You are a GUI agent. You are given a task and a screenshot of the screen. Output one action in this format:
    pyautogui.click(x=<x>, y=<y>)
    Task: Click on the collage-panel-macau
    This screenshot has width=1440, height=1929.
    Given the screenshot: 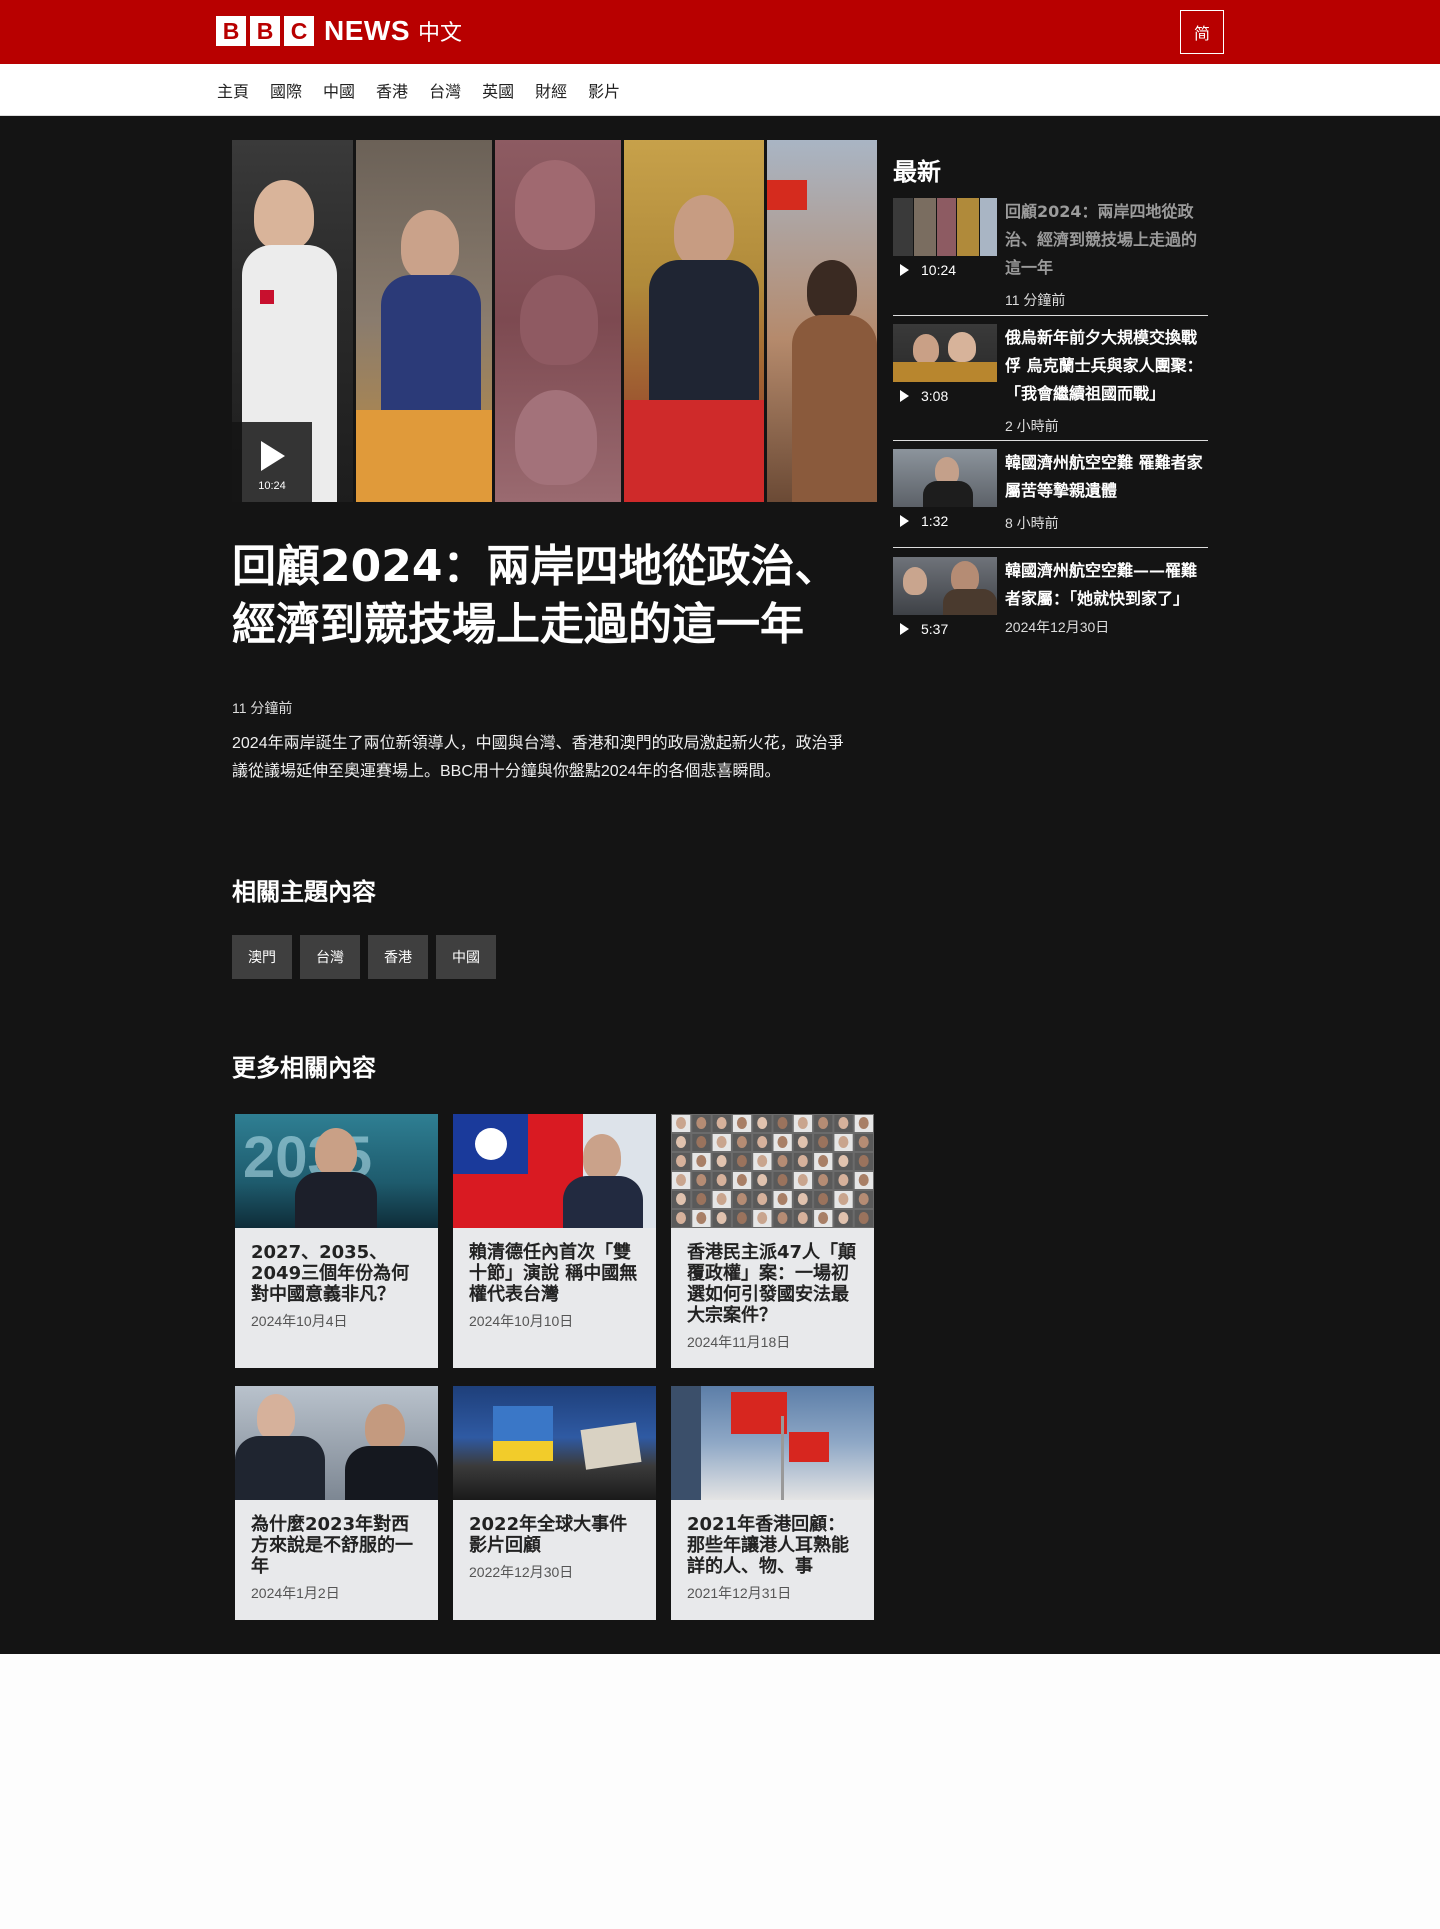 What is the action you would take?
    pyautogui.click(x=822, y=321)
    